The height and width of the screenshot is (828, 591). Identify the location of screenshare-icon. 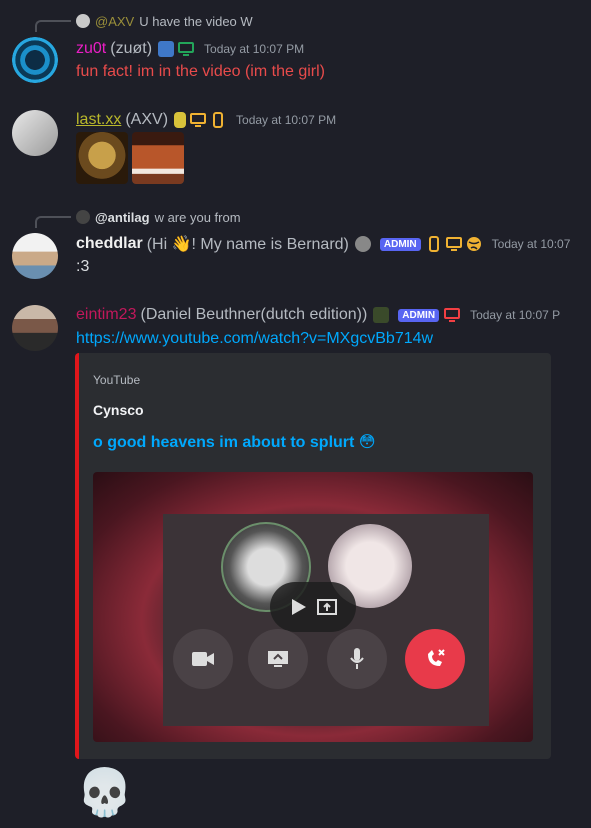
(278, 659).